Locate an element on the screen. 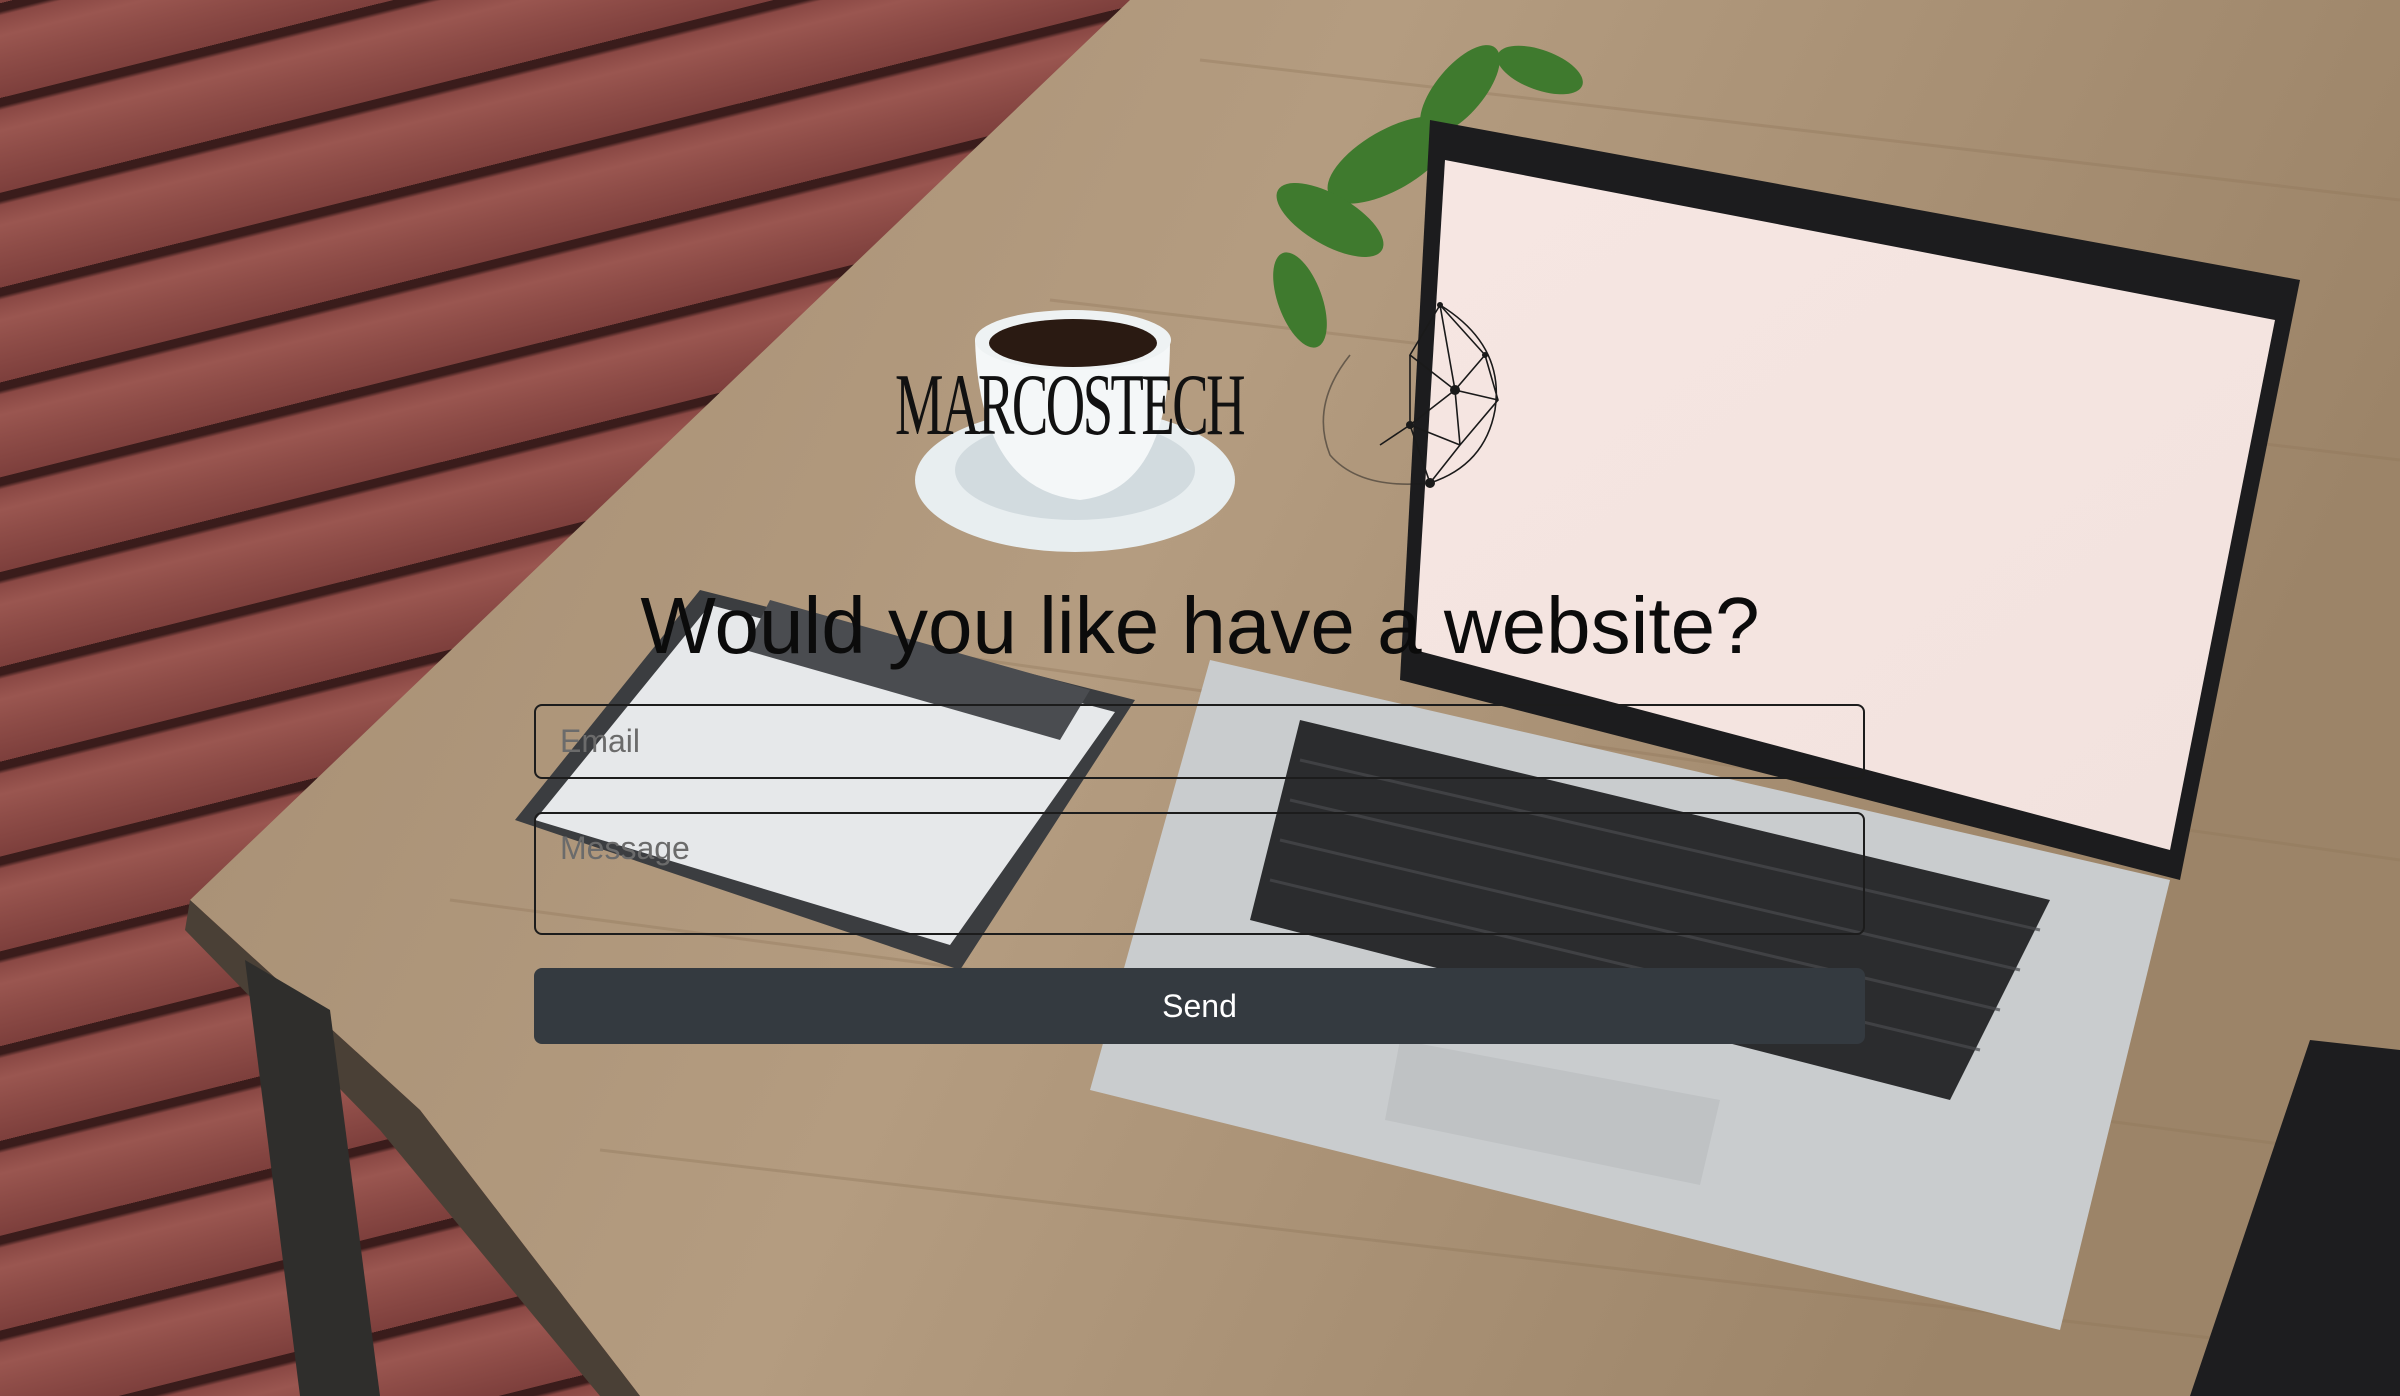 The height and width of the screenshot is (1396, 2400). email-field is located at coordinates (1199, 741).